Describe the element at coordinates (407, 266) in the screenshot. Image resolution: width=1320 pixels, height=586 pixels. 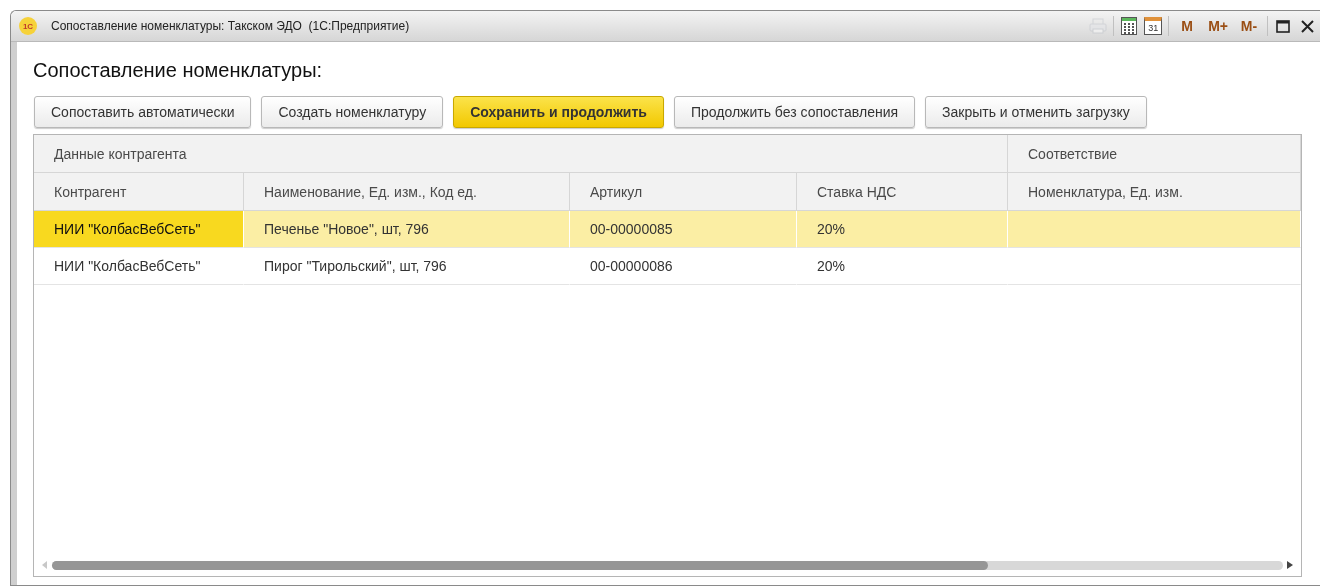
I see `table-cell: Пирог "Тирольский", шт, 796` at that location.